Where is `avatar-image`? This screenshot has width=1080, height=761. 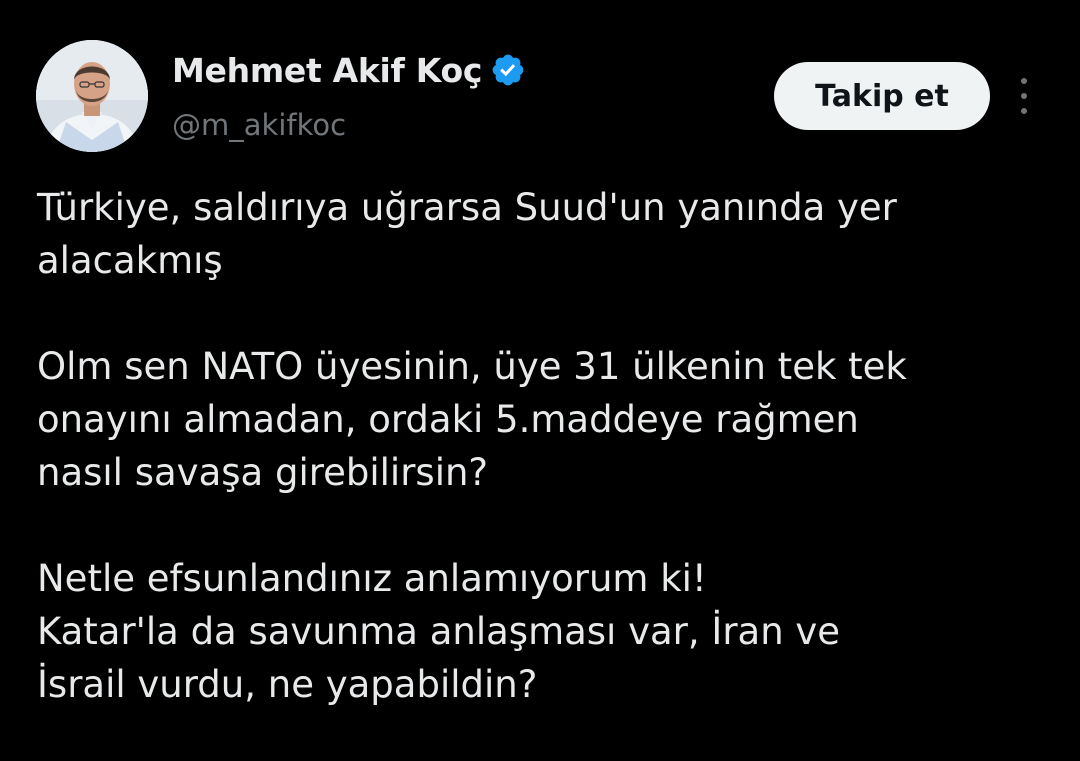
avatar-image is located at coordinates (92, 96).